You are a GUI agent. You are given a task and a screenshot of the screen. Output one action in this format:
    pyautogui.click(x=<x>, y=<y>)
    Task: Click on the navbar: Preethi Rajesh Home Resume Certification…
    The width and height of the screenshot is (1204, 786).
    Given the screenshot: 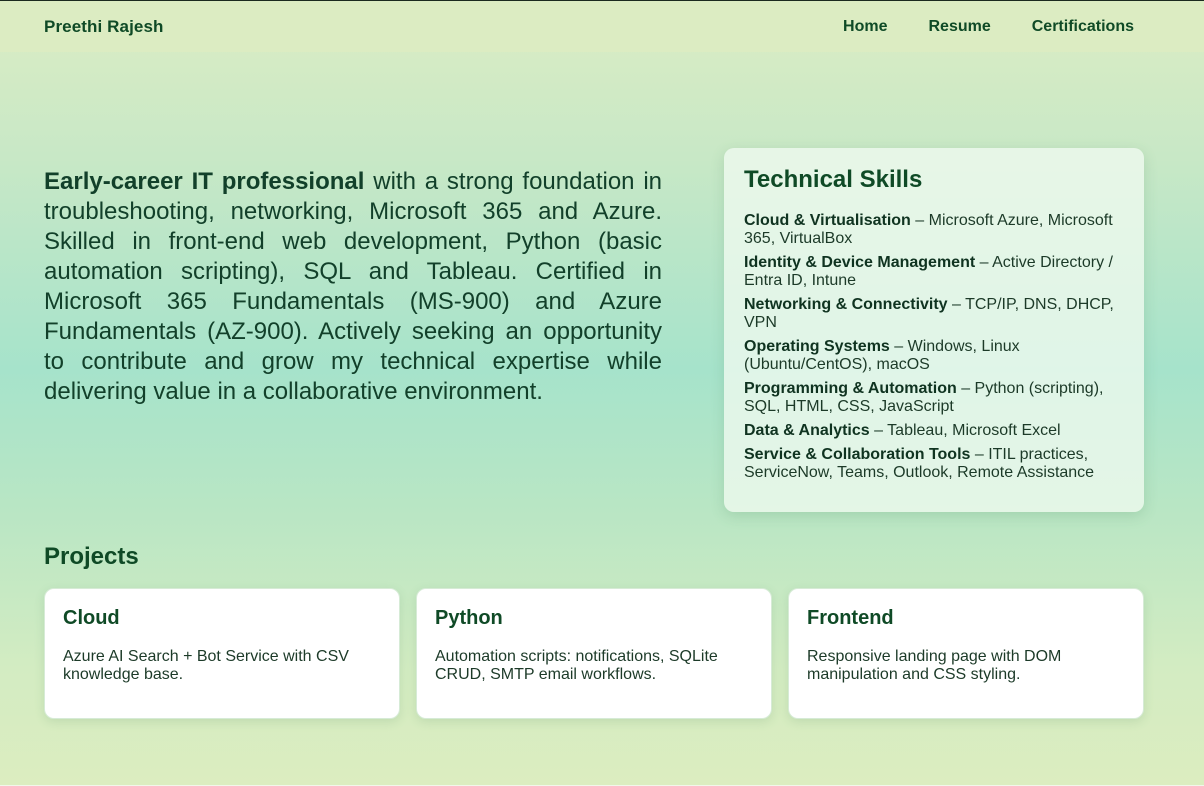 What is the action you would take?
    pyautogui.click(x=602, y=26)
    